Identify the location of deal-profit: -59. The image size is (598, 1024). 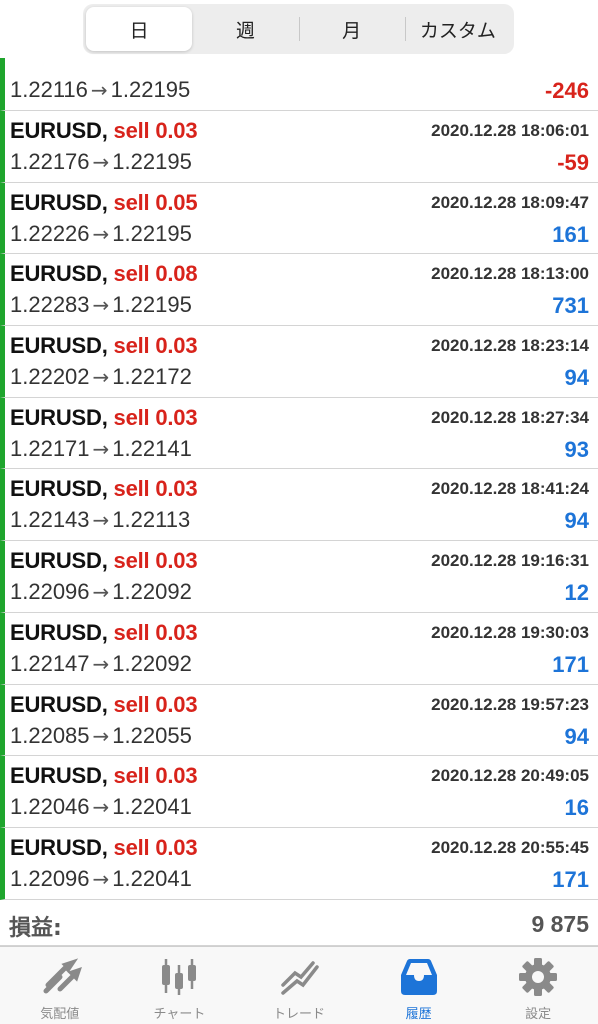
(573, 162).